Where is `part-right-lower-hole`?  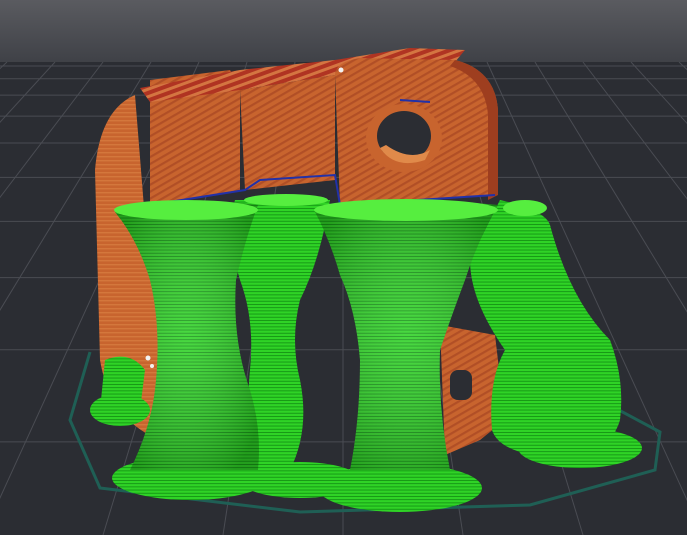 part-right-lower-hole is located at coordinates (461, 385).